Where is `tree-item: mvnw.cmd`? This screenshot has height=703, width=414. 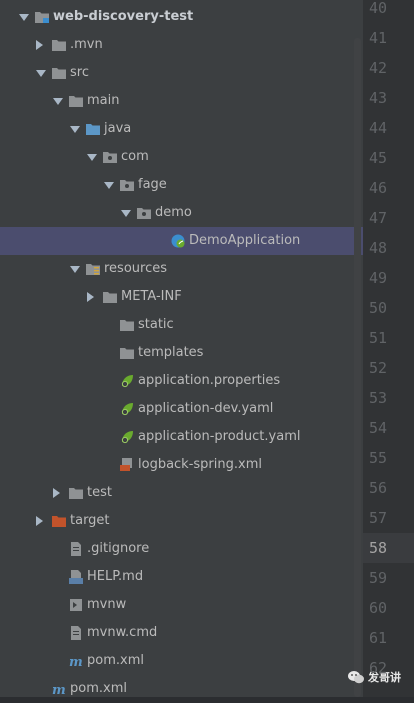
tree-item: mvnw.cmd is located at coordinates (181, 633).